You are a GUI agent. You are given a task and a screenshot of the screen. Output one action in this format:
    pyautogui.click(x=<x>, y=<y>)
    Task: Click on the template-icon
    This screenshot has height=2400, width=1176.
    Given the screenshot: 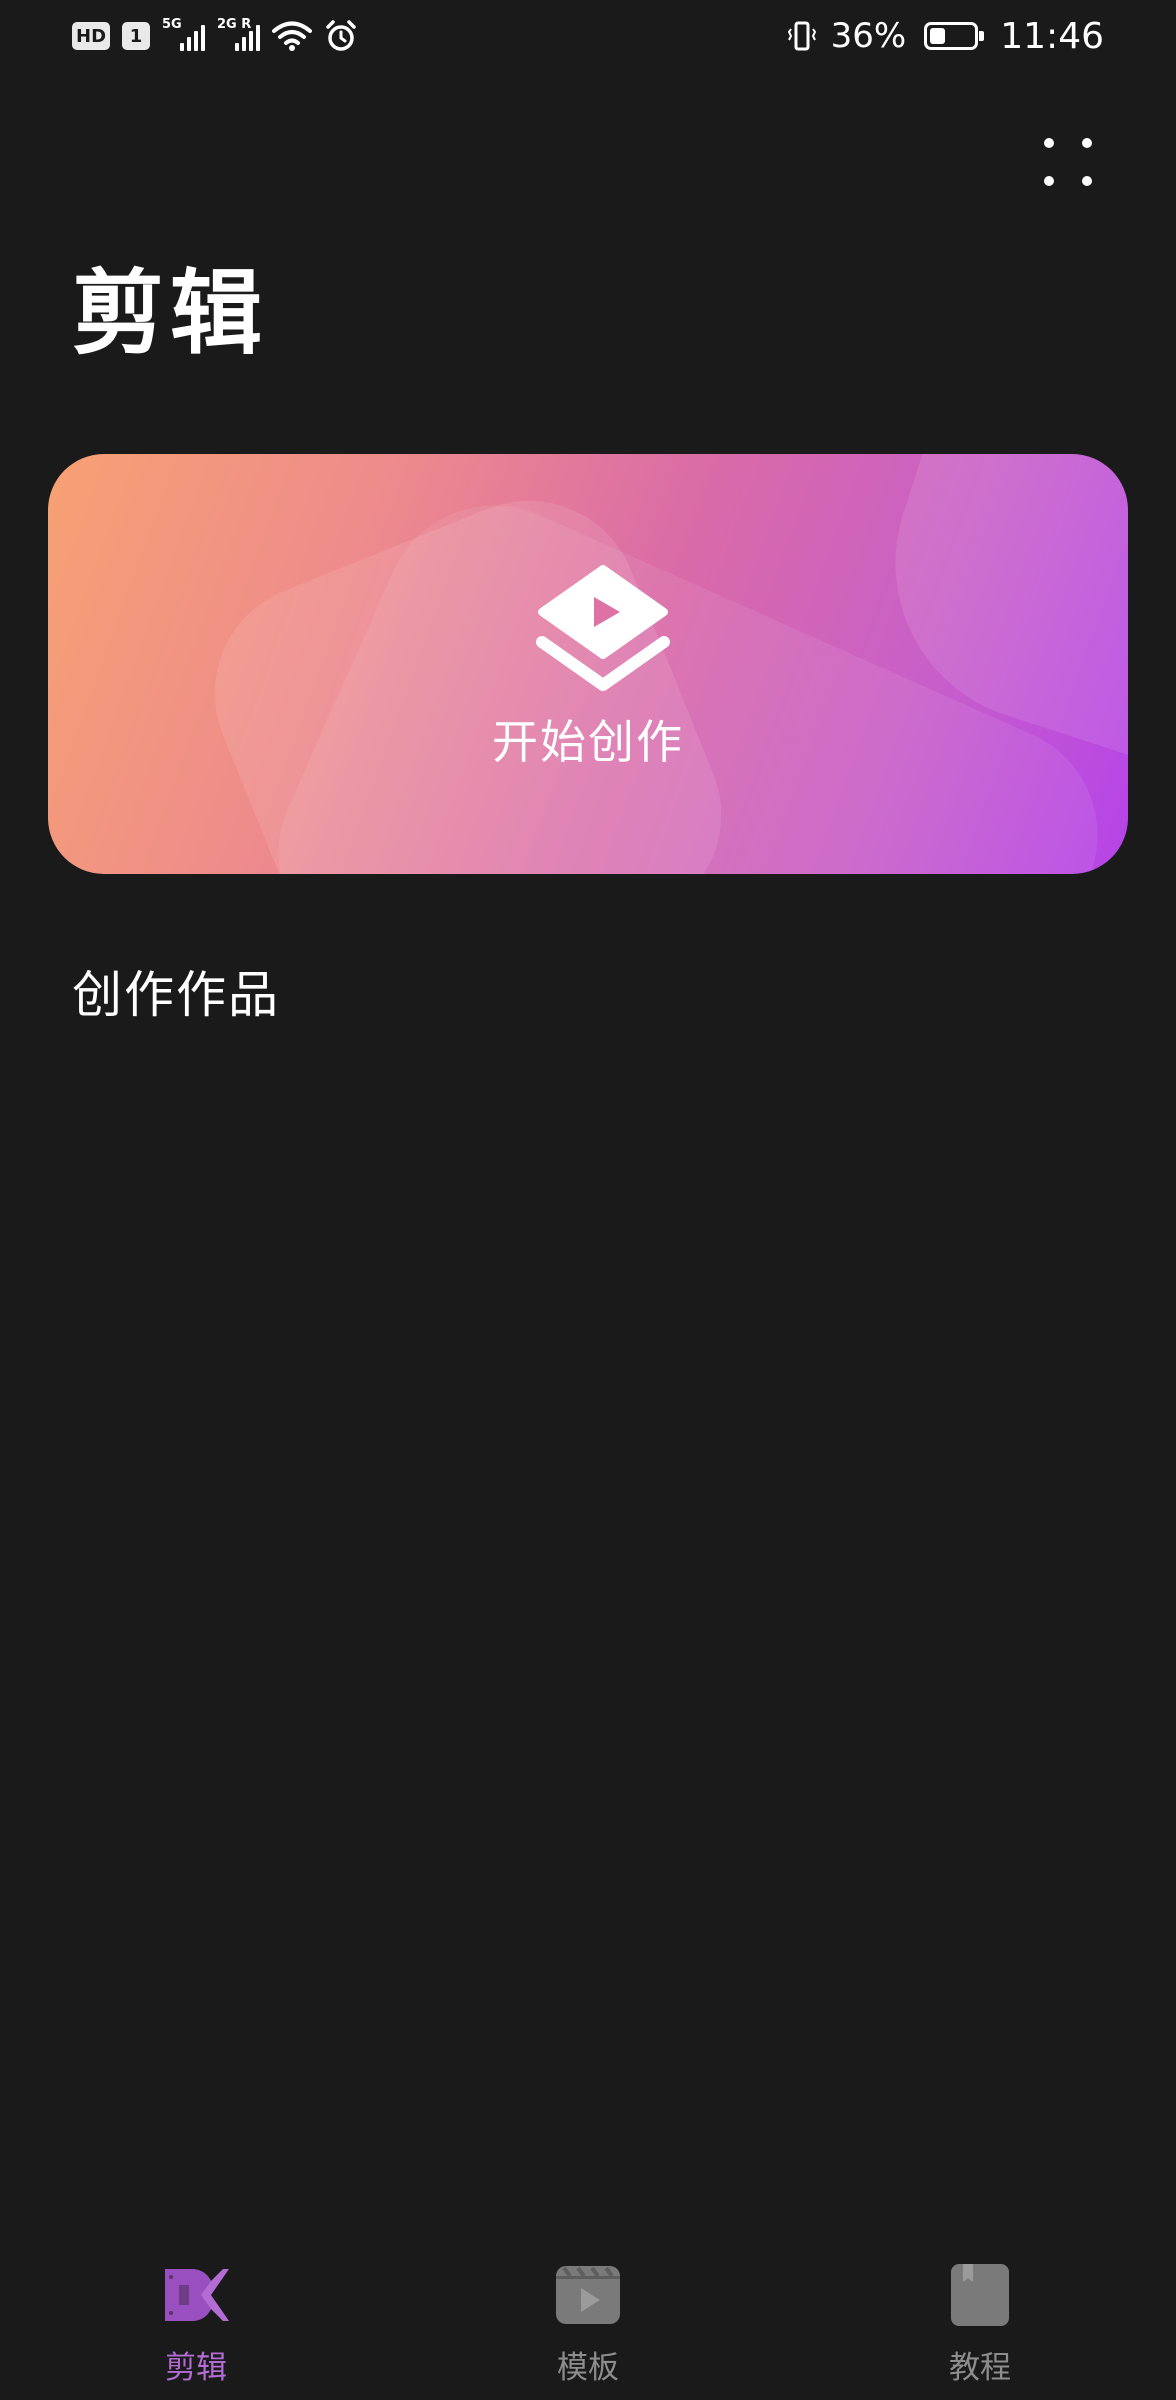 What is the action you would take?
    pyautogui.click(x=588, y=2295)
    